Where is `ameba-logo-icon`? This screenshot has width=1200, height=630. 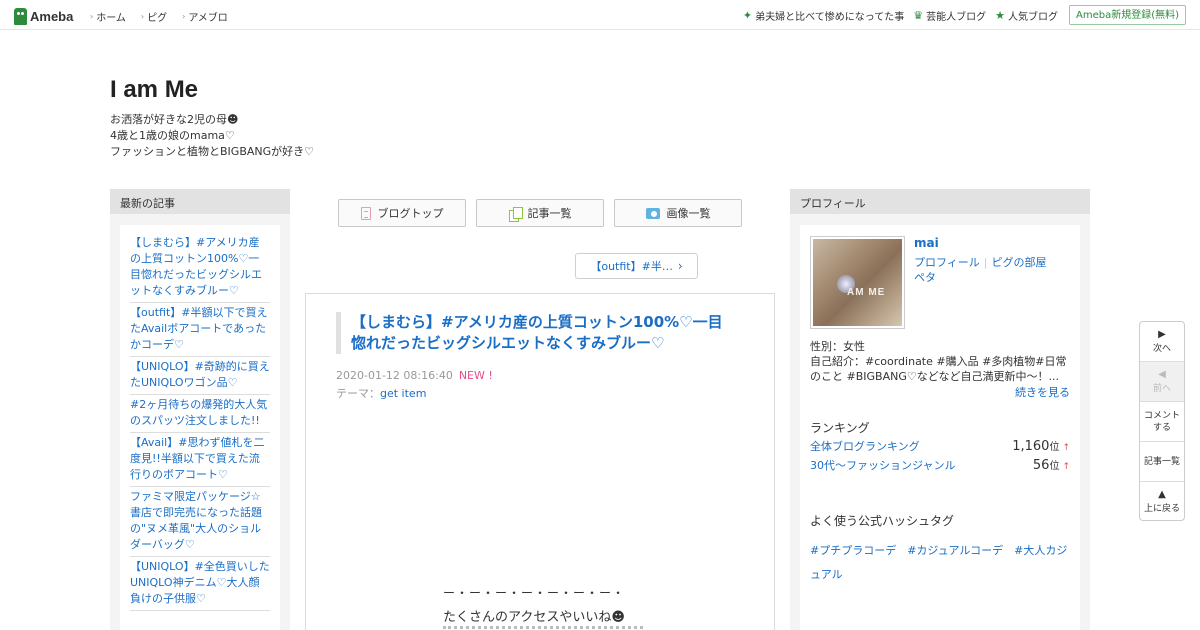
ameba-logo-icon is located at coordinates (20, 16).